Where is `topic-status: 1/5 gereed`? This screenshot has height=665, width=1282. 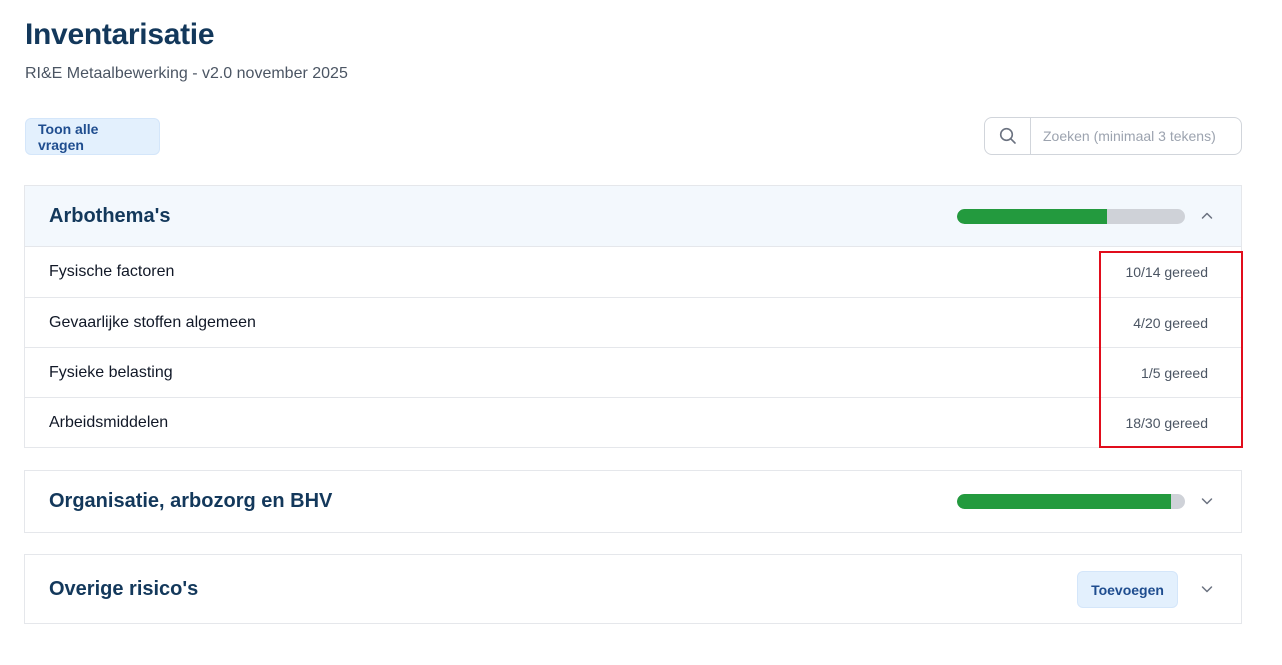
topic-status: 1/5 gereed is located at coordinates (1174, 372).